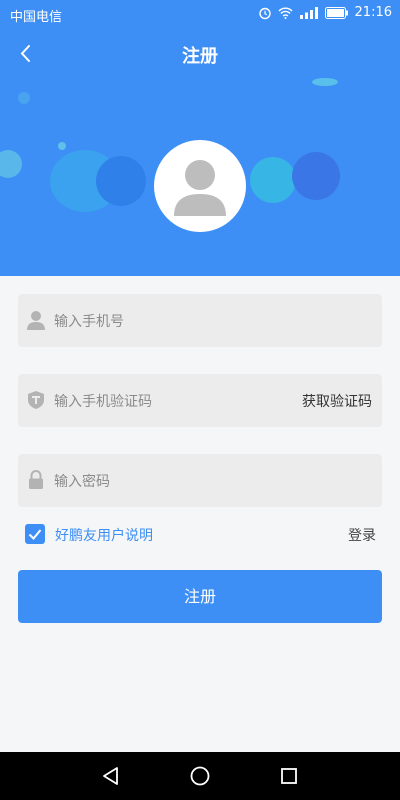 The image size is (400, 800). I want to click on page-title: 注册, so click(200, 56).